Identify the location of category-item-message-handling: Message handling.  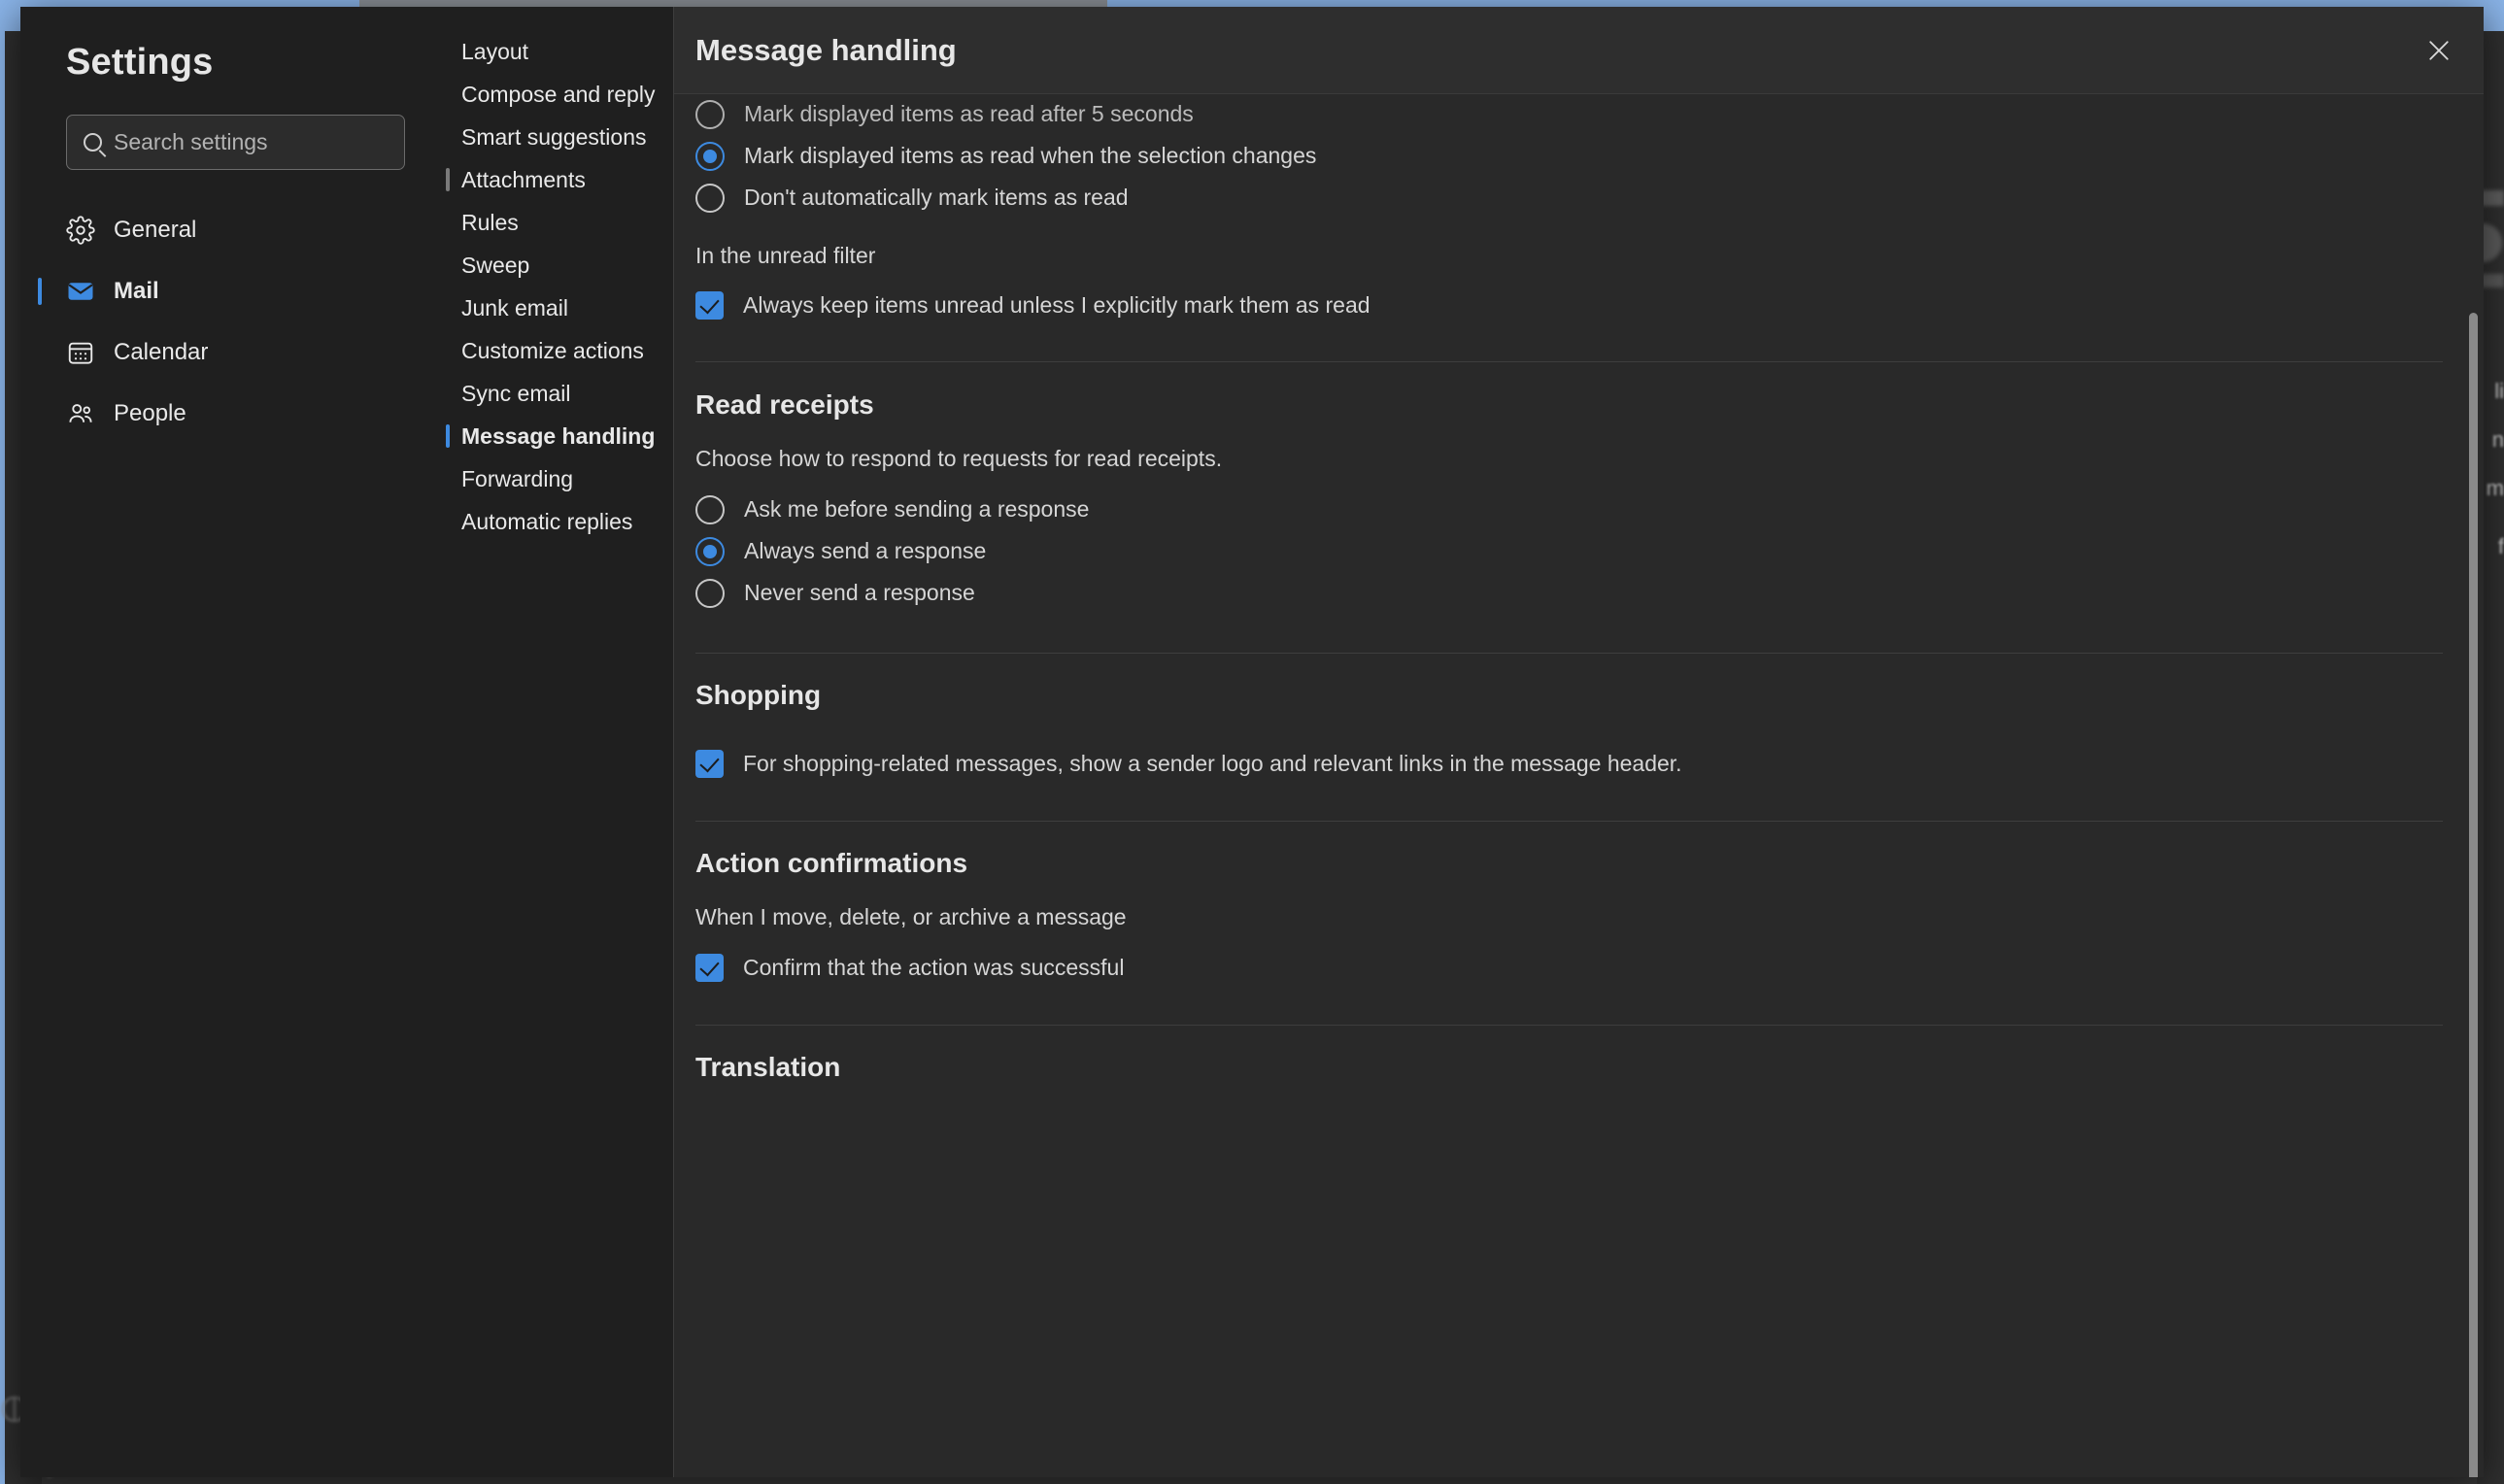
(553, 436).